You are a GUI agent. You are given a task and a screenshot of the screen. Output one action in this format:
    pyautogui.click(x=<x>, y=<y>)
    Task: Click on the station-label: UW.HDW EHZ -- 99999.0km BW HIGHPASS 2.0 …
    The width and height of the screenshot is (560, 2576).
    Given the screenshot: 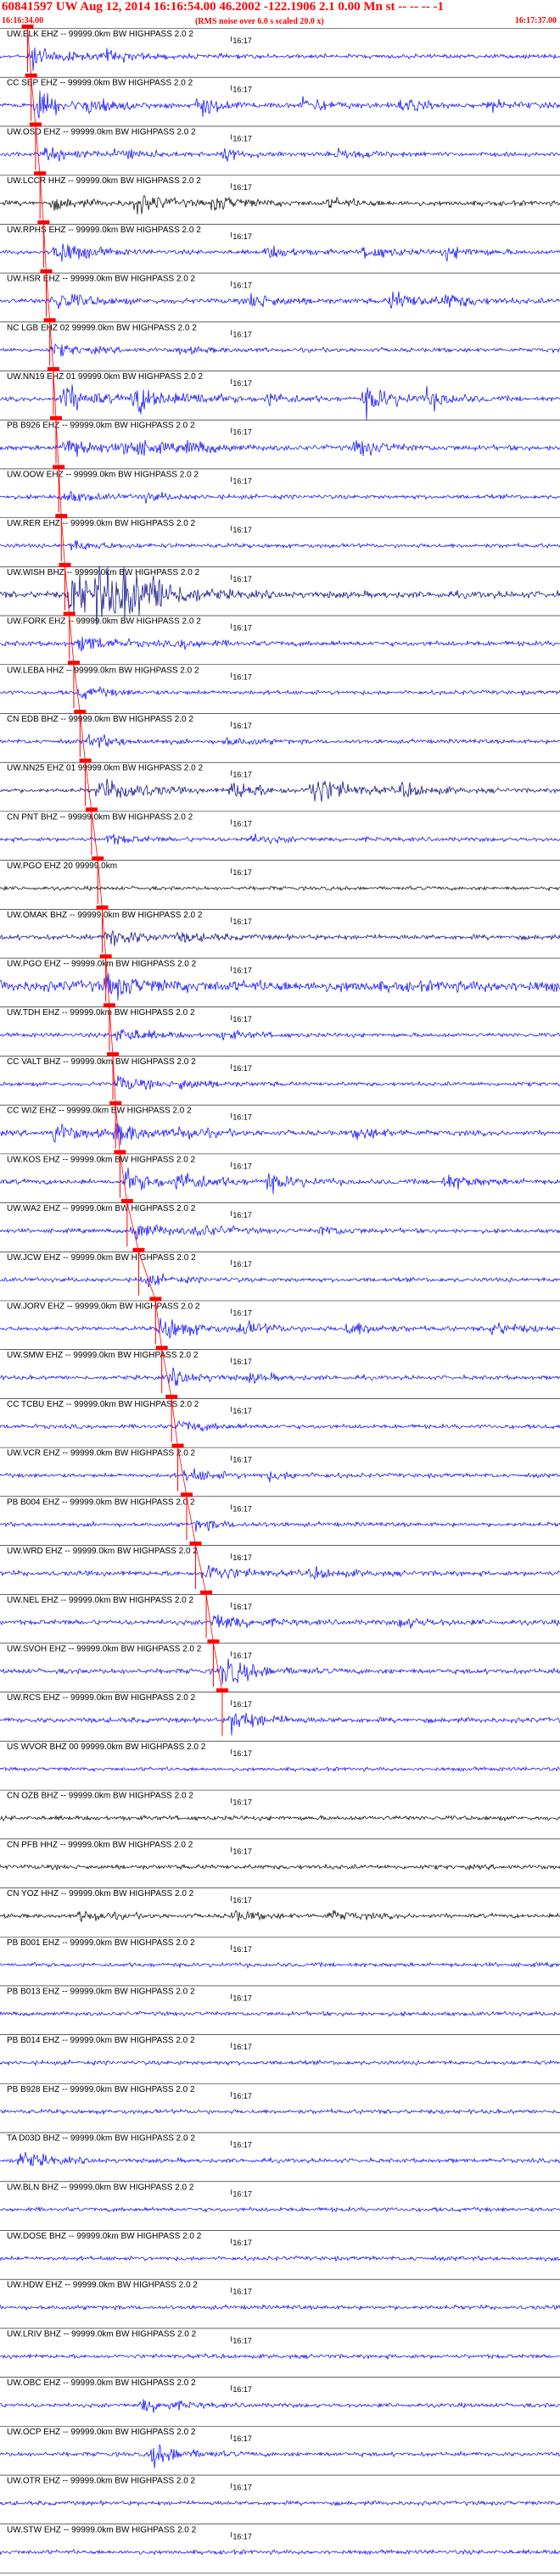 What is the action you would take?
    pyautogui.click(x=102, y=2285)
    